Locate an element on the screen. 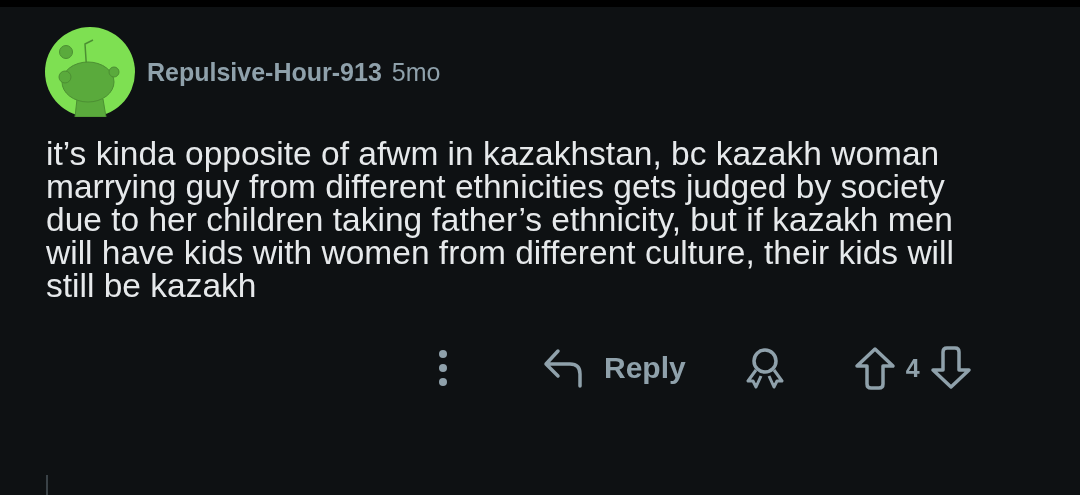 Image resolution: width=1080 pixels, height=495 pixels. avatar-icon is located at coordinates (90, 72).